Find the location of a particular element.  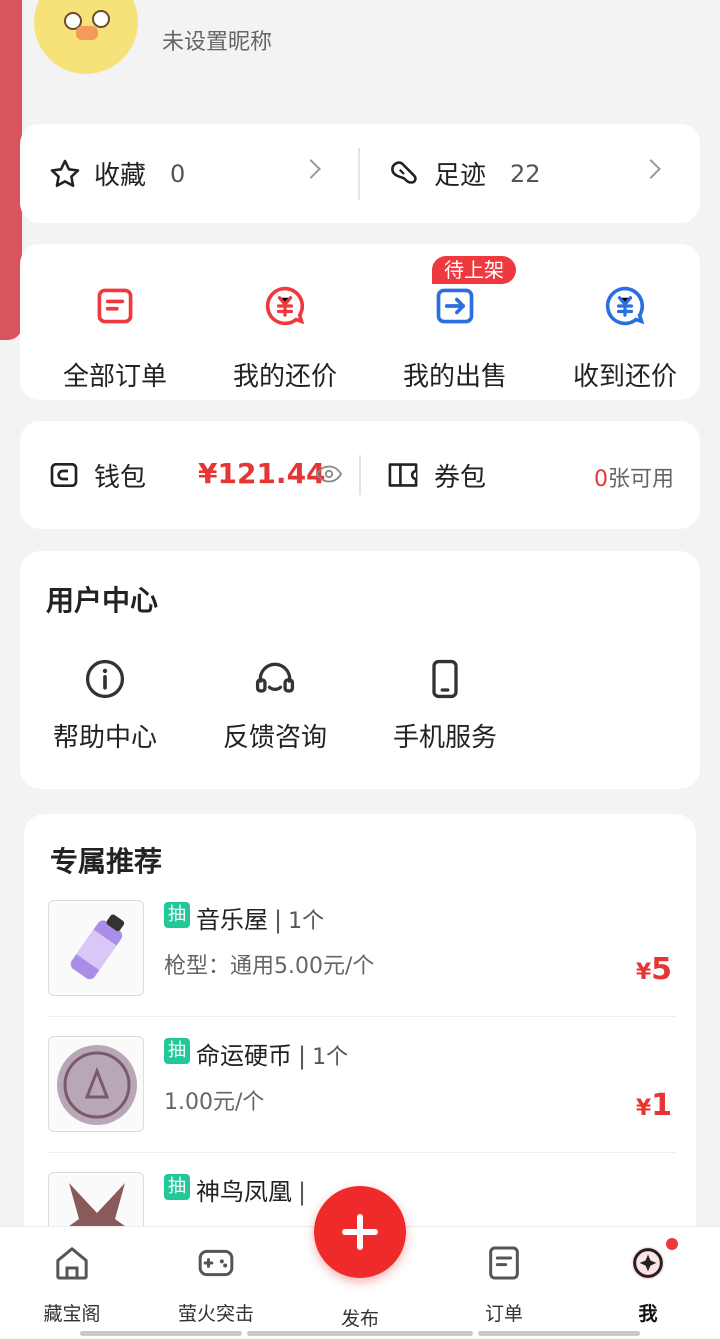

coupon-suffix: 张可用 is located at coordinates (640, 479).